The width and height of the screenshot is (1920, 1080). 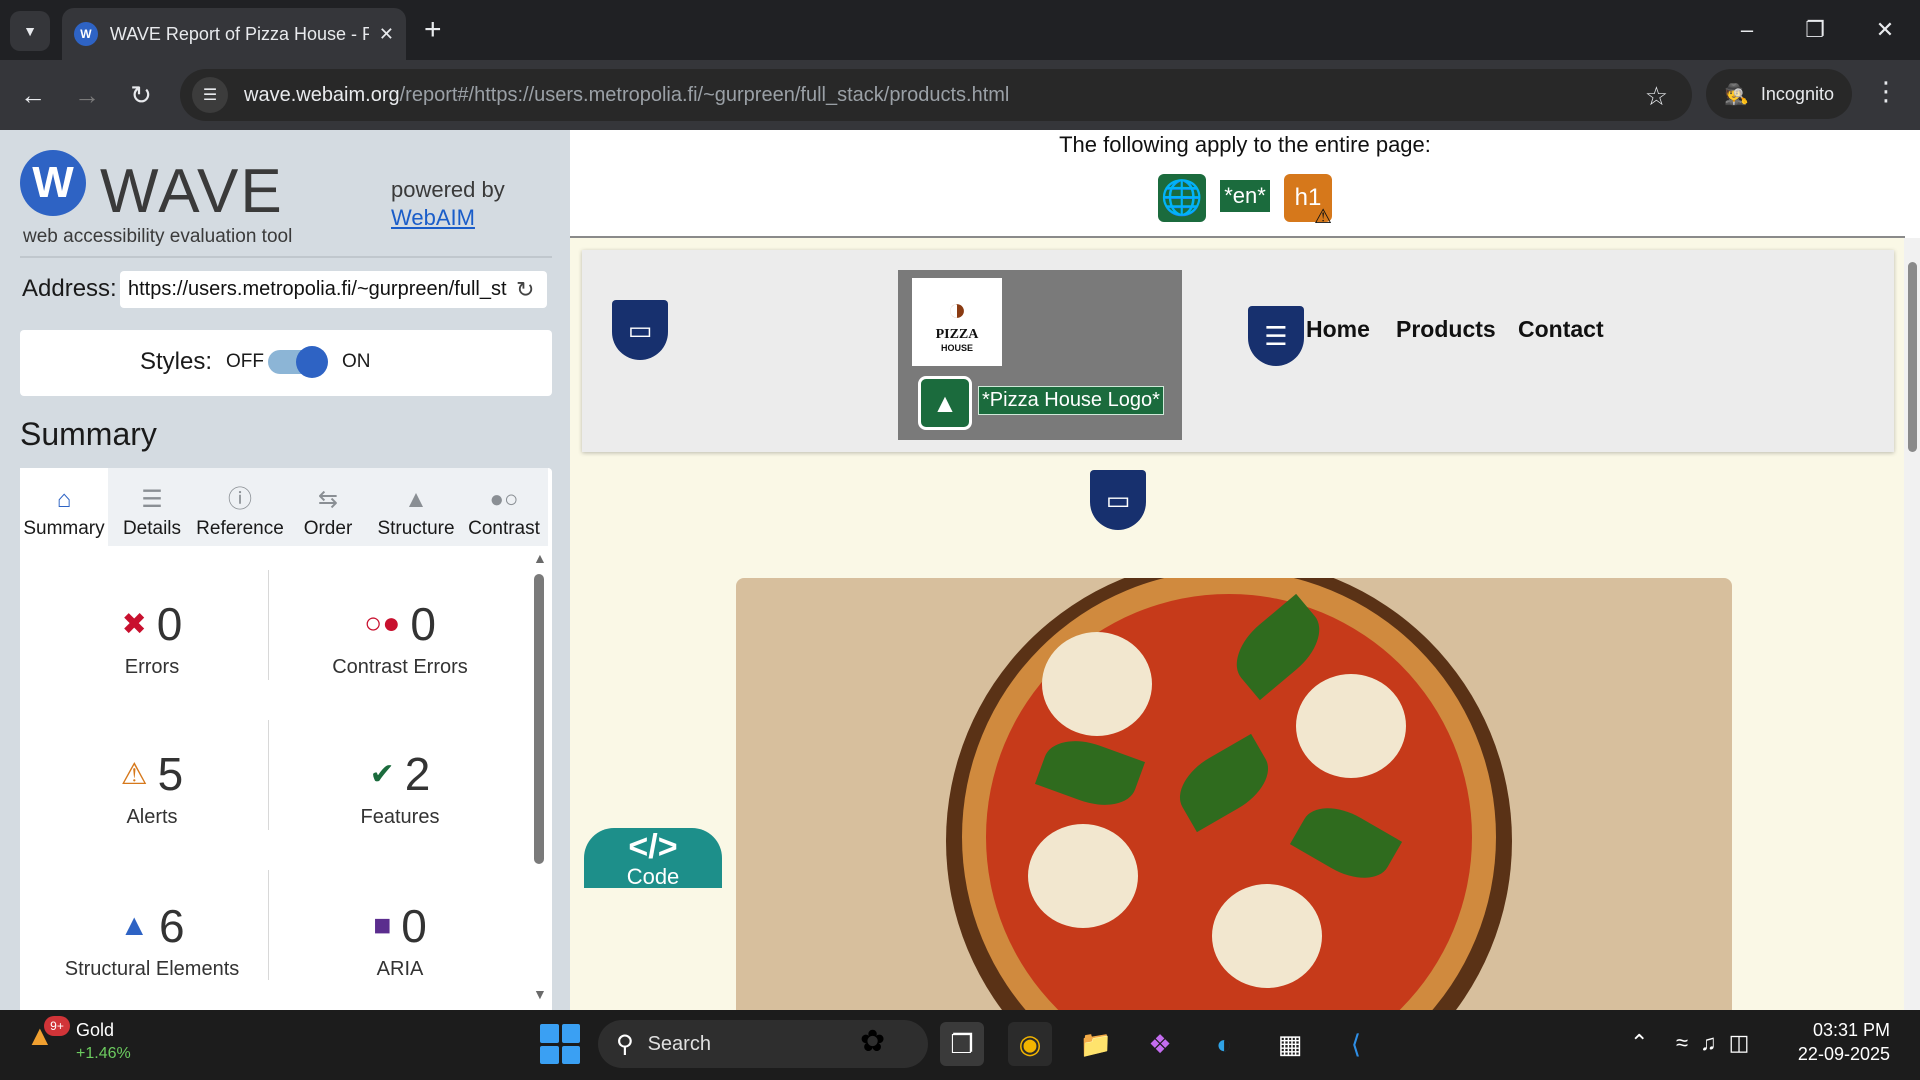 I want to click on aria-count: 0, so click(x=414, y=926).